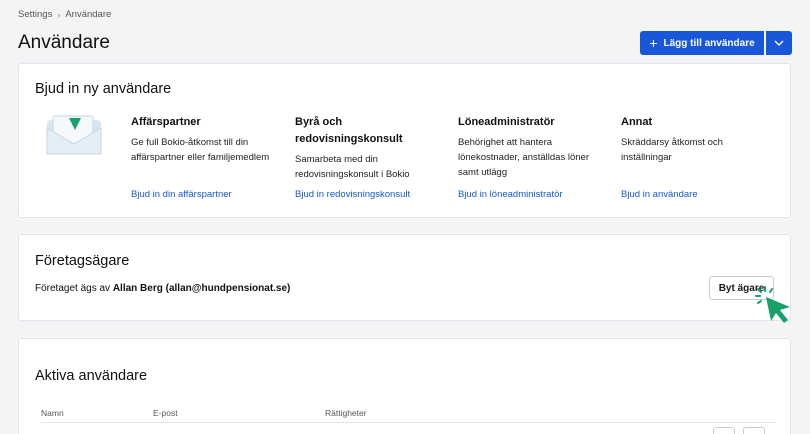 Image resolution: width=810 pixels, height=434 pixels. Describe the element at coordinates (35, 14) in the screenshot. I see `breadcrumb-settings-link: Settings` at that location.